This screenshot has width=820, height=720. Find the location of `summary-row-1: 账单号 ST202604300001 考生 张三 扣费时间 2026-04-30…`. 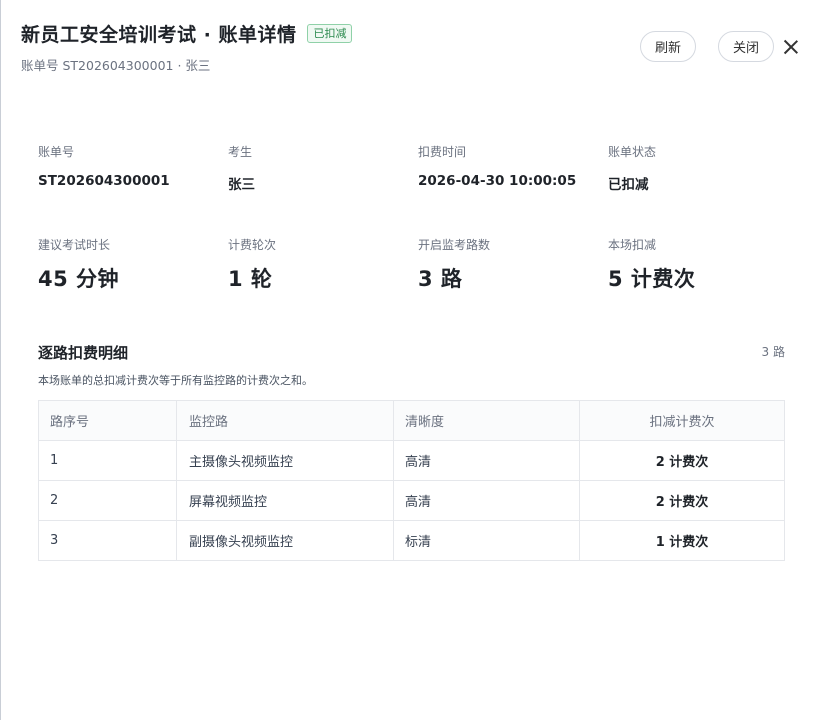

summary-row-1: 账单号 ST202604300001 考生 张三 扣费时间 2026-04-30… is located at coordinates (418, 168).